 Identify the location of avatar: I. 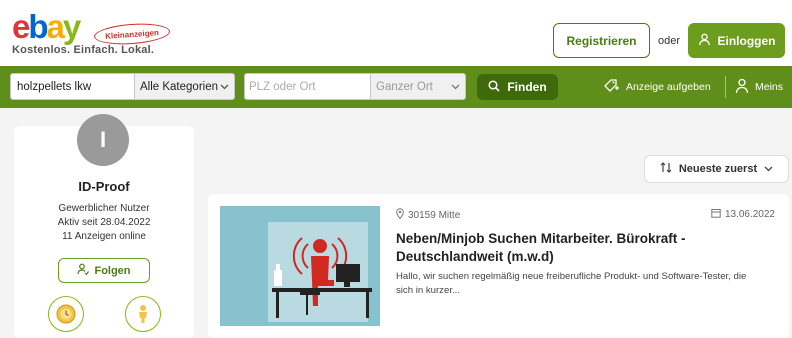
(103, 140).